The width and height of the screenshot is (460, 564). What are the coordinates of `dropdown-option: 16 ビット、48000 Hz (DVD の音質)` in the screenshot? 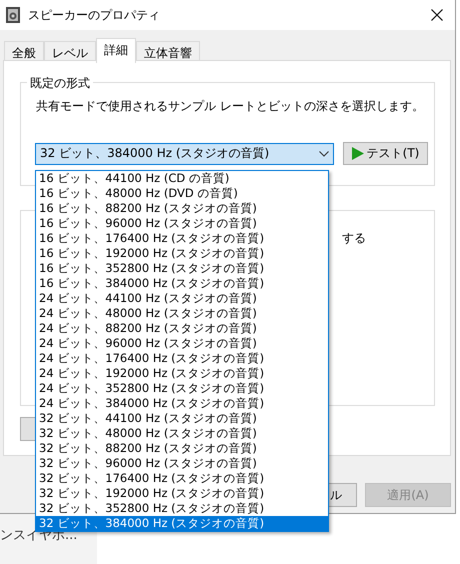 It's located at (182, 193).